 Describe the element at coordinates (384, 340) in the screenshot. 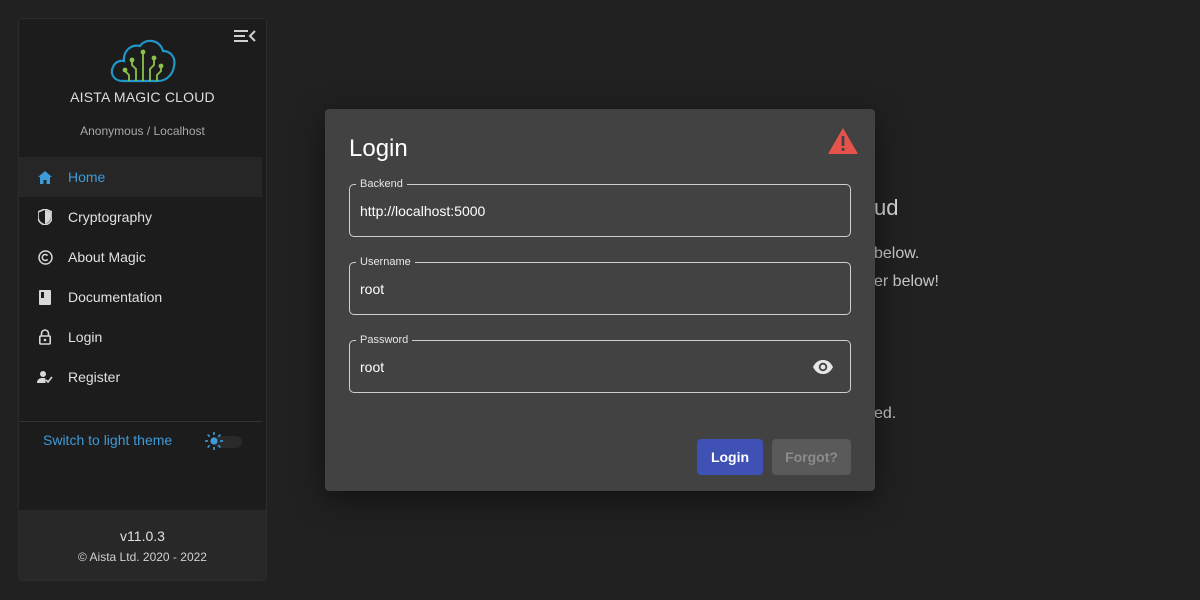

I see `password-label: Password` at that location.